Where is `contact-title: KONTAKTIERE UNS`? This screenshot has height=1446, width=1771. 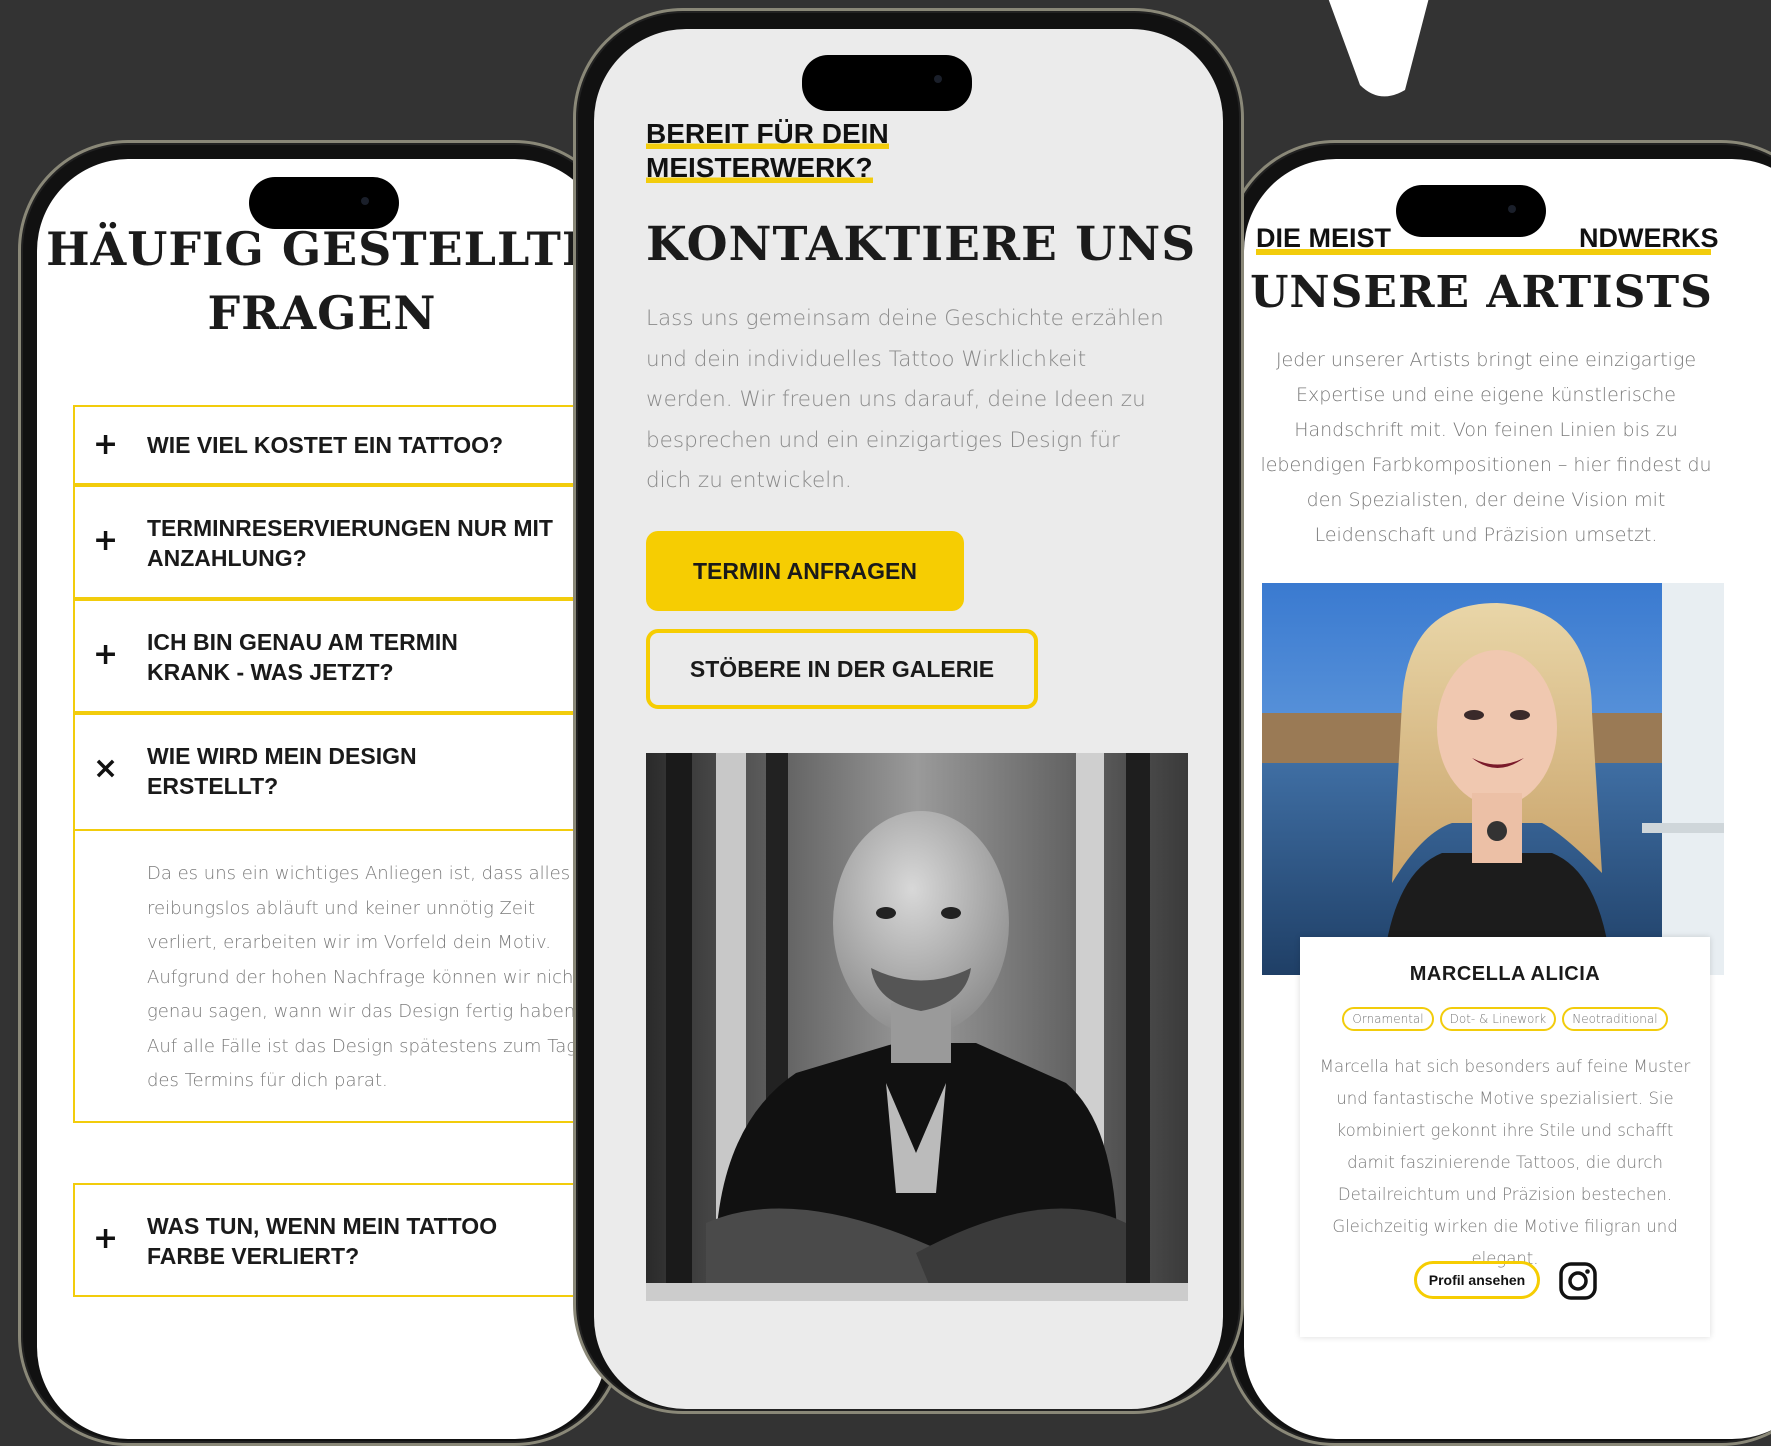
contact-title: KONTAKTIERE UNS is located at coordinates (921, 244).